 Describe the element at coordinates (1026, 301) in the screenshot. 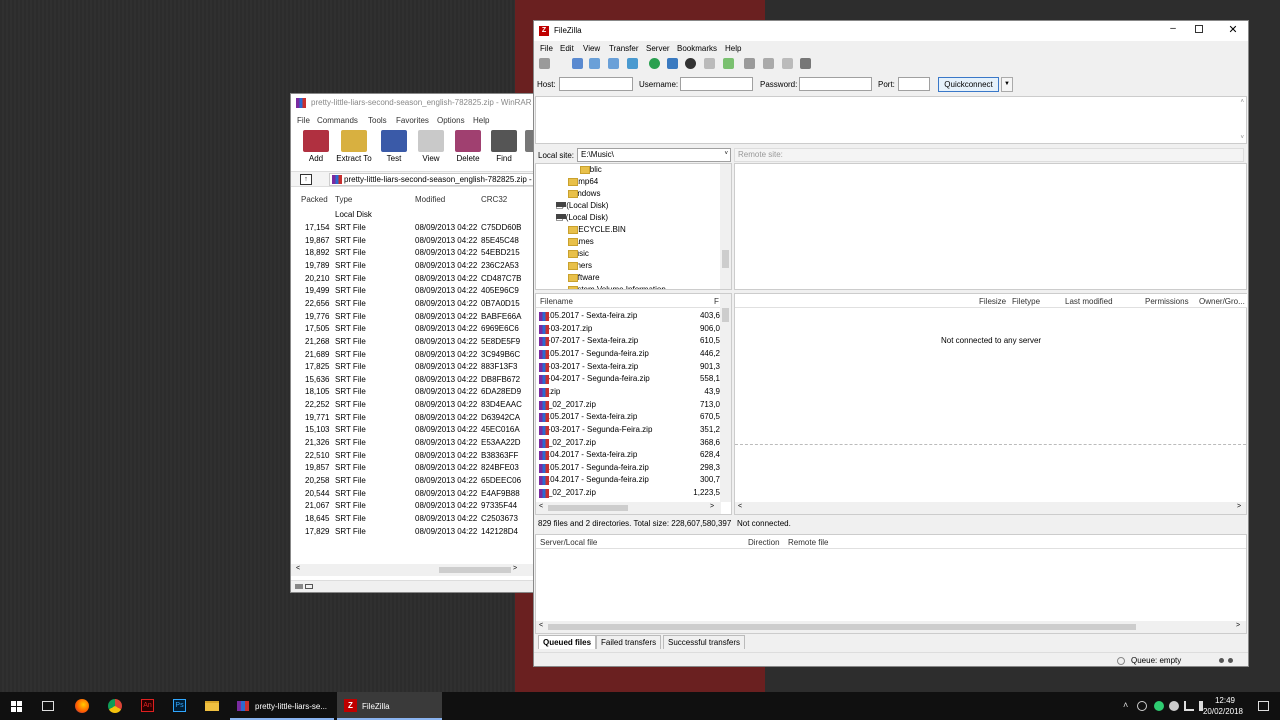

I see `remote-col-filetype: Filetype` at that location.